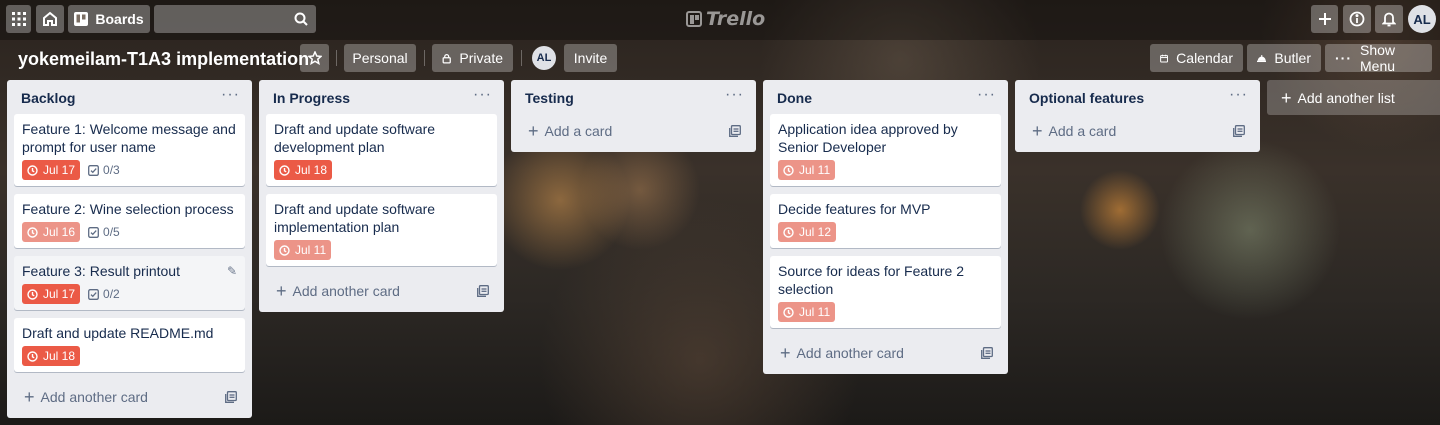  Describe the element at coordinates (1086, 102) in the screenshot. I see `list-title: Optional features` at that location.